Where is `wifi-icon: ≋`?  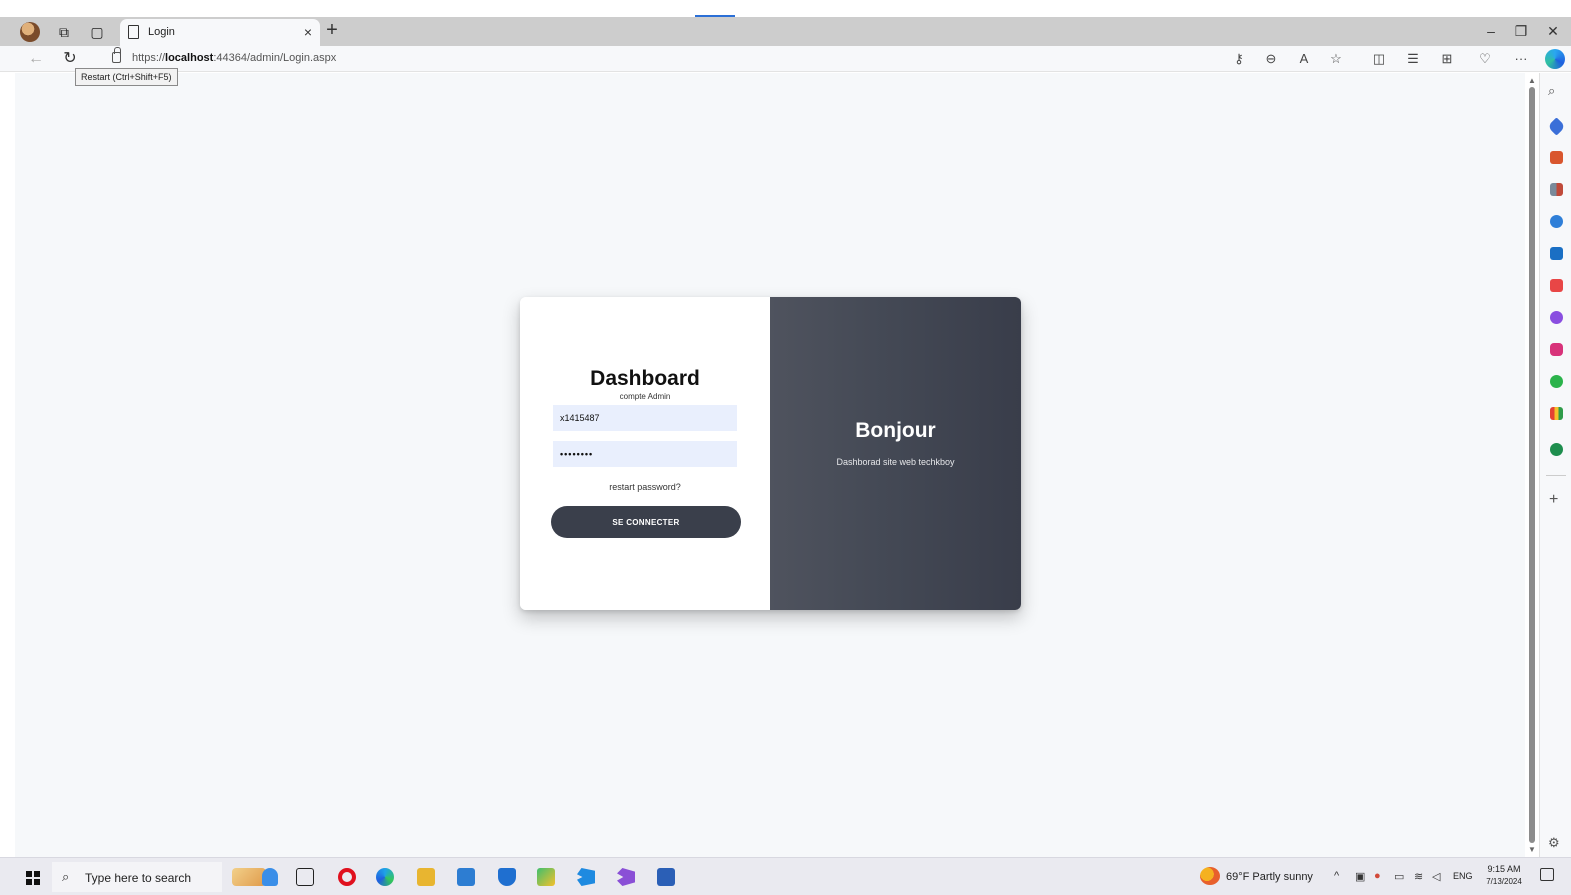 wifi-icon: ≋ is located at coordinates (1418, 876).